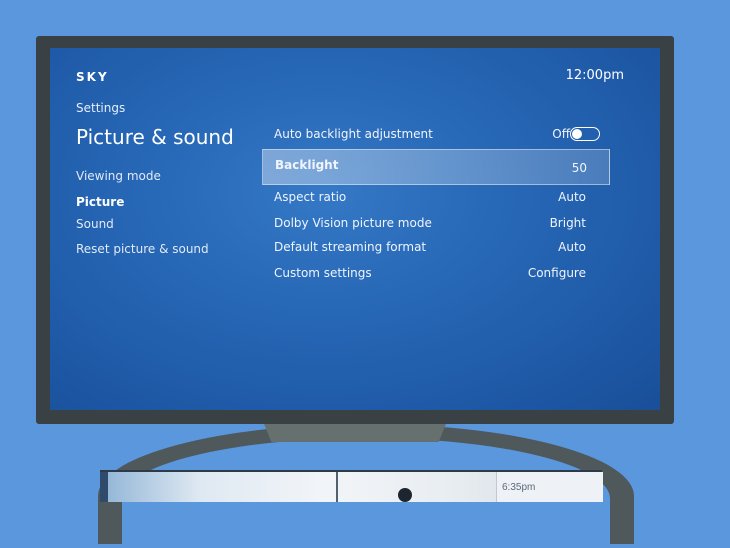 The height and width of the screenshot is (548, 730). I want to click on setting-value: Off, so click(561, 134).